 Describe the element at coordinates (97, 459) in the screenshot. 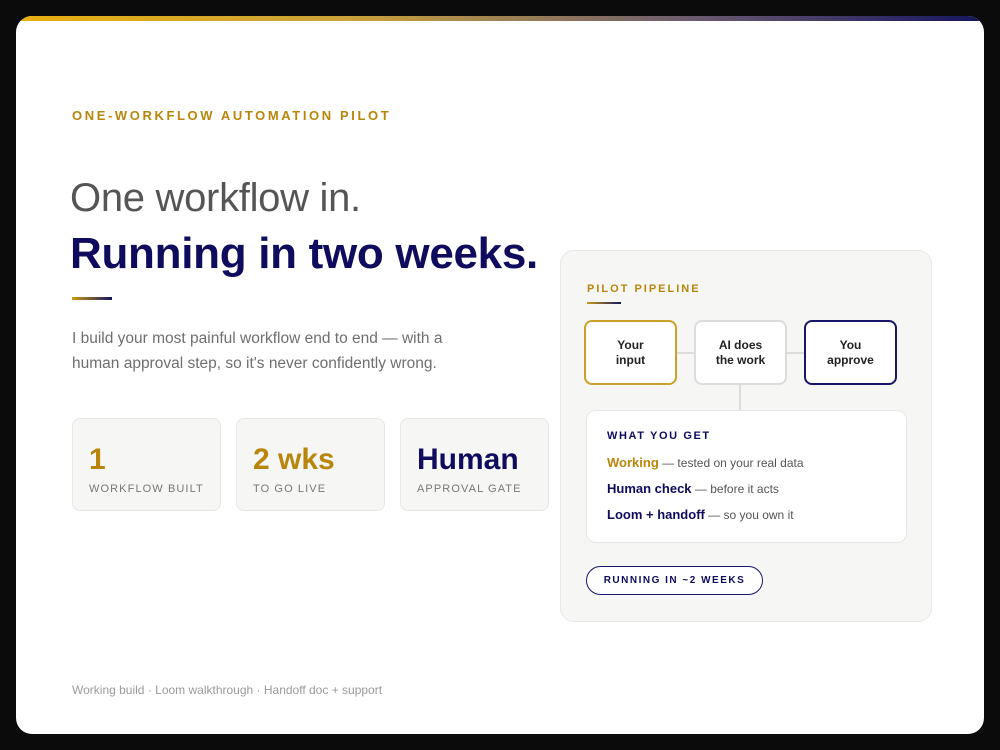

I see `stat-value: 1` at that location.